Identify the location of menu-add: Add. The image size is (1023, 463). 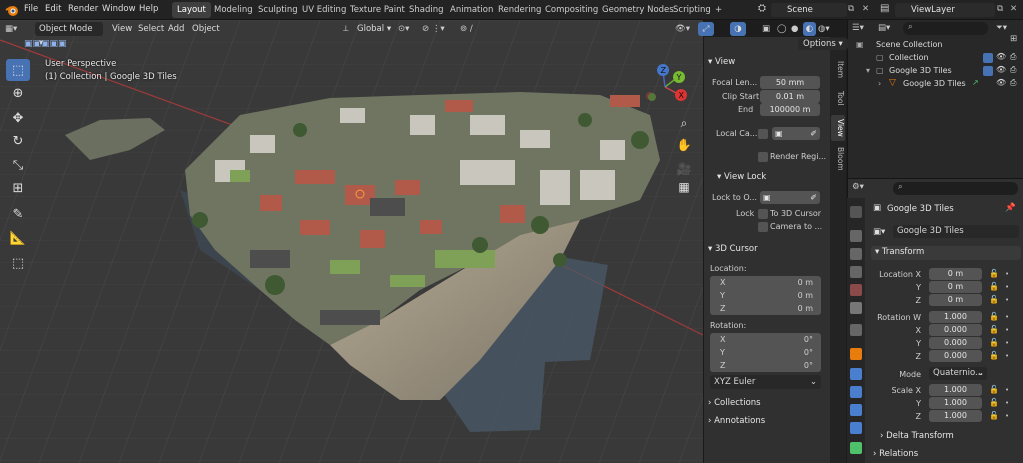
(176, 29).